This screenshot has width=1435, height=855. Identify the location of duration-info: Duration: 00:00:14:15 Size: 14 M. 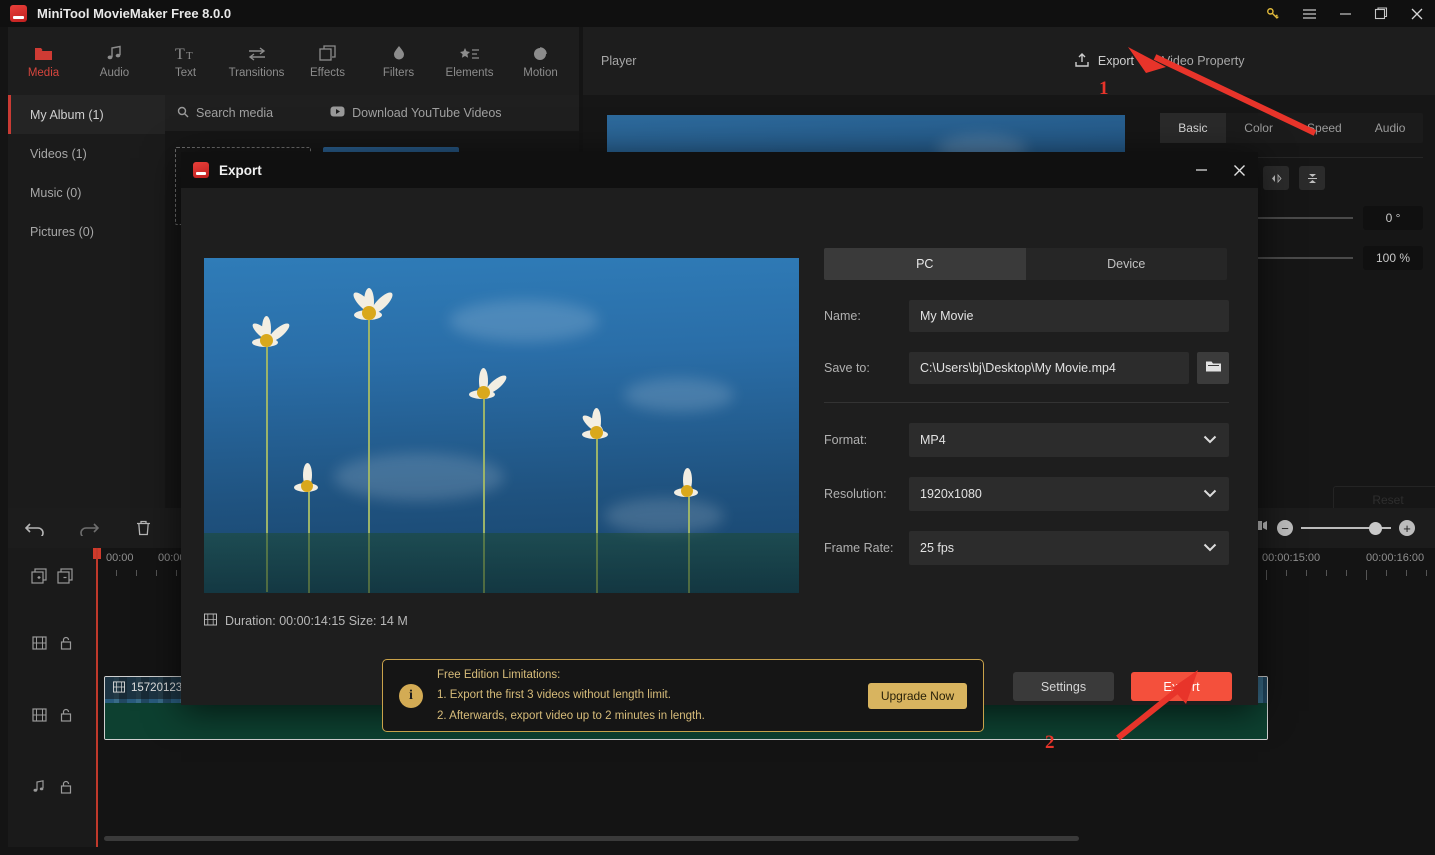
(306, 621).